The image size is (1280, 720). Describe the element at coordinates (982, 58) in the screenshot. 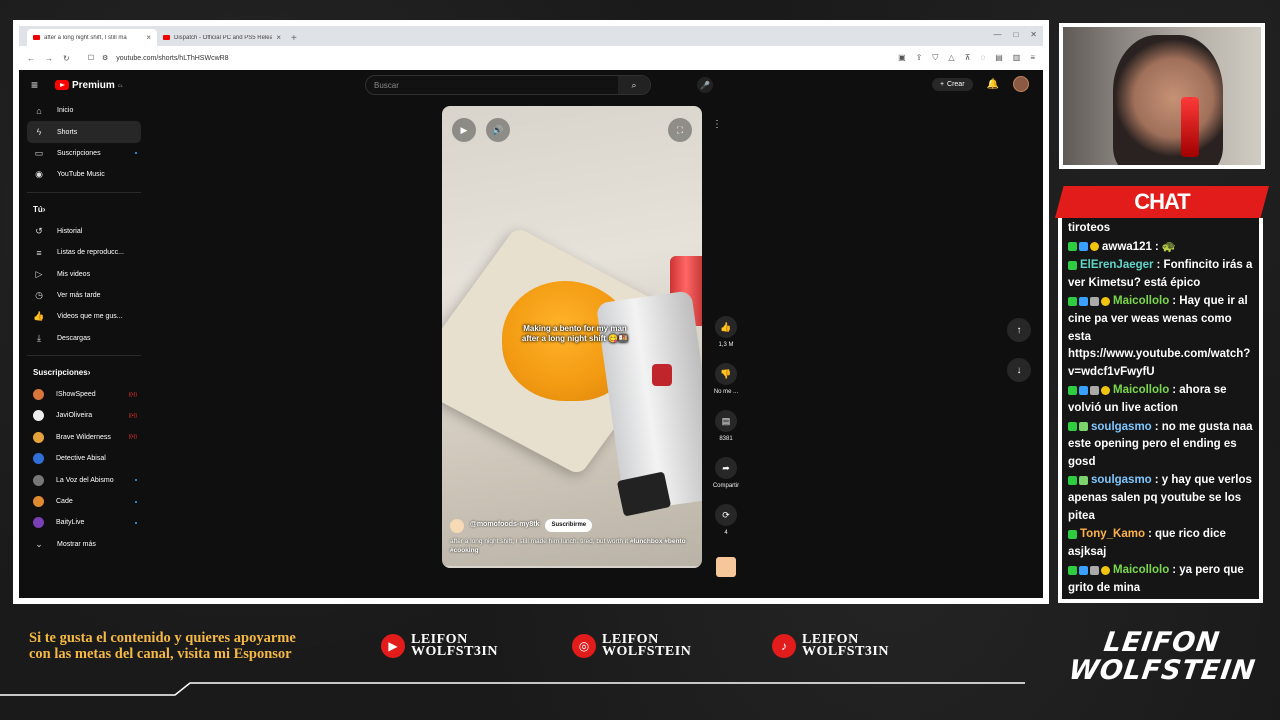

I see `chat-icon: ◌` at that location.